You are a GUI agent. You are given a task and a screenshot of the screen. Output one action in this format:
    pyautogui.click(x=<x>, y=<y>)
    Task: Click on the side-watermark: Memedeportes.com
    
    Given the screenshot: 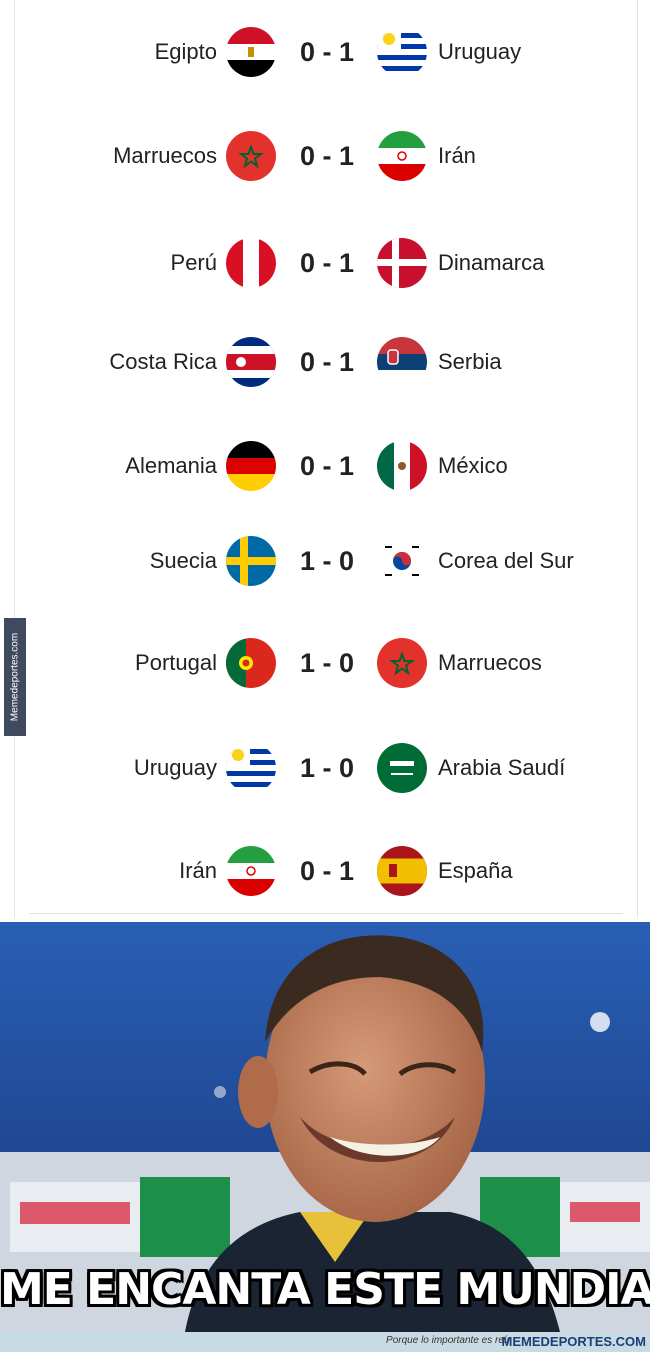 What is the action you would take?
    pyautogui.click(x=15, y=677)
    